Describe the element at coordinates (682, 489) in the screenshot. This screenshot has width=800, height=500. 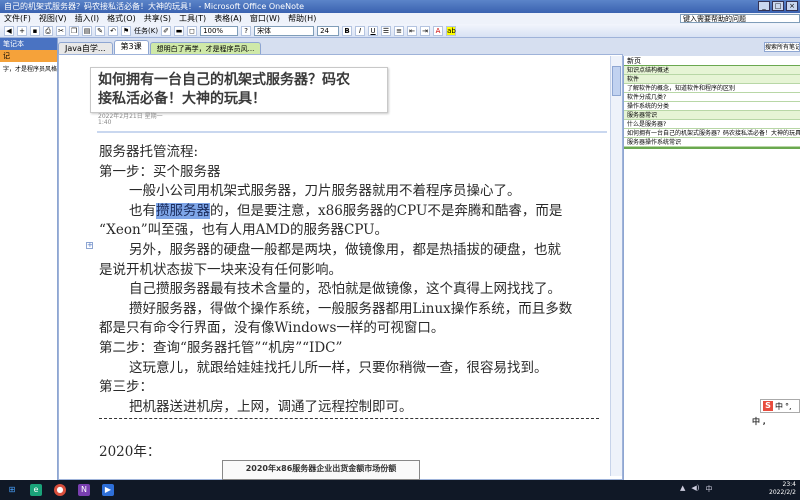
I see `network-icon: ▲` at that location.